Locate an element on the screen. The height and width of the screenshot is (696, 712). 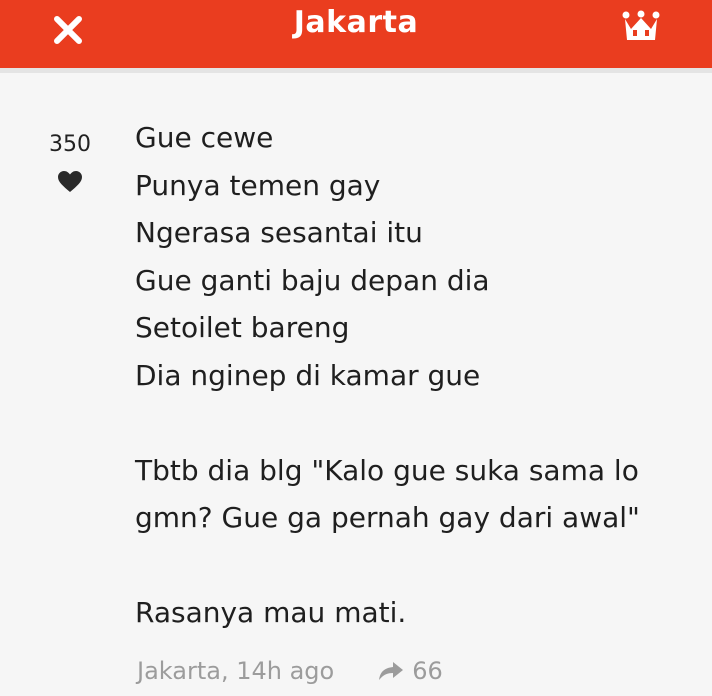
post-line: Setoilet bareng is located at coordinates (242, 327).